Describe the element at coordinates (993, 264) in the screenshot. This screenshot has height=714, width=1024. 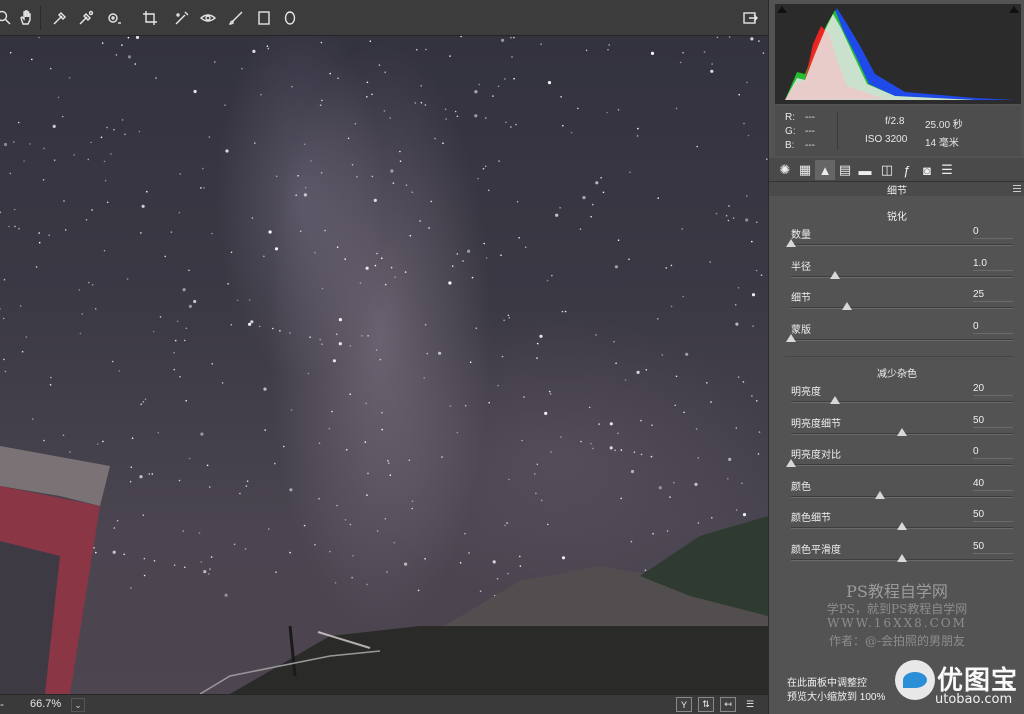
I see `slider-value-field: 1.0` at that location.